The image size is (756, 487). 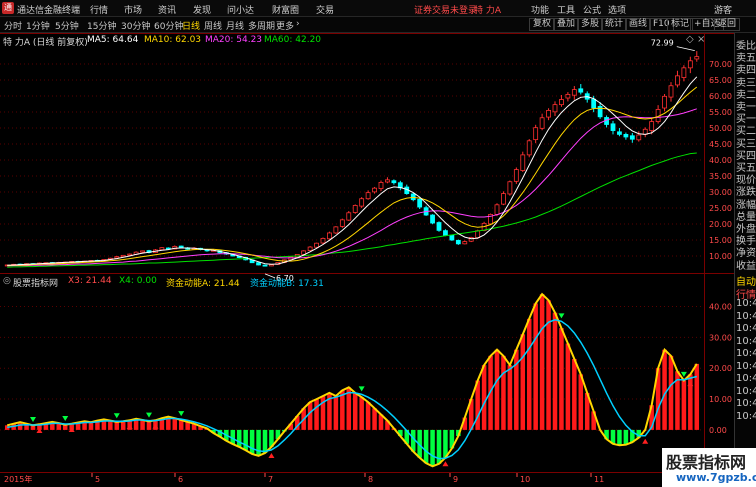 I want to click on date-label: 8, so click(x=370, y=479).